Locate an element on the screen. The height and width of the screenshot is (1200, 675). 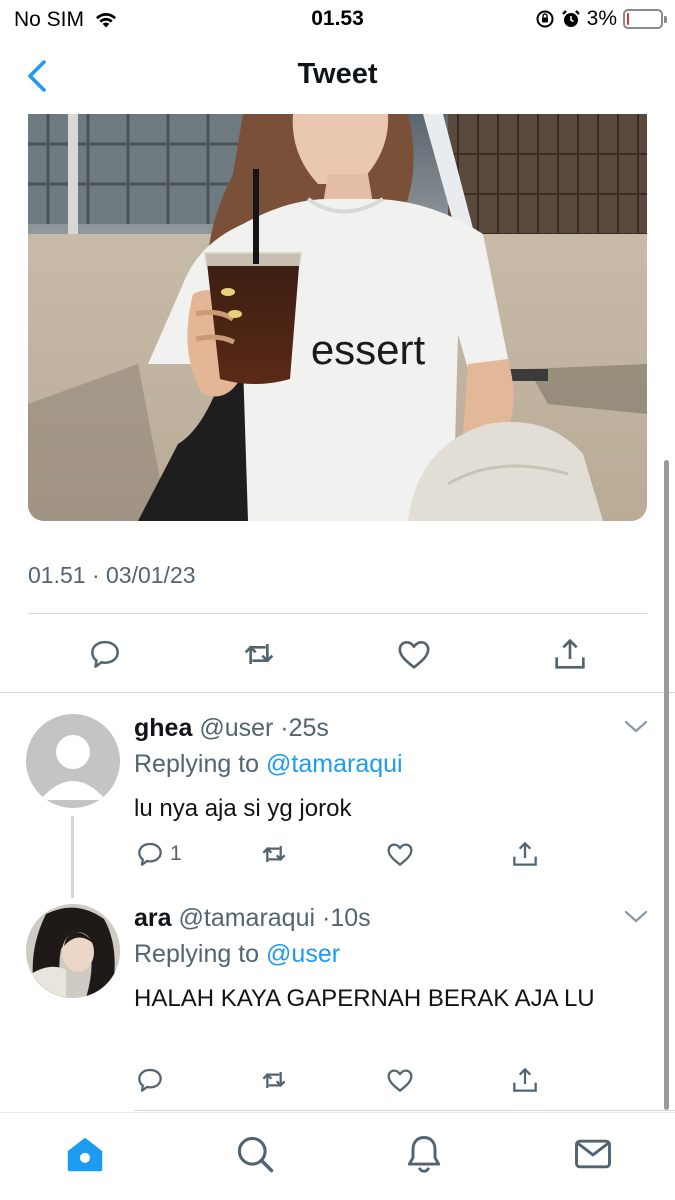
messages-icon is located at coordinates (593, 1154).